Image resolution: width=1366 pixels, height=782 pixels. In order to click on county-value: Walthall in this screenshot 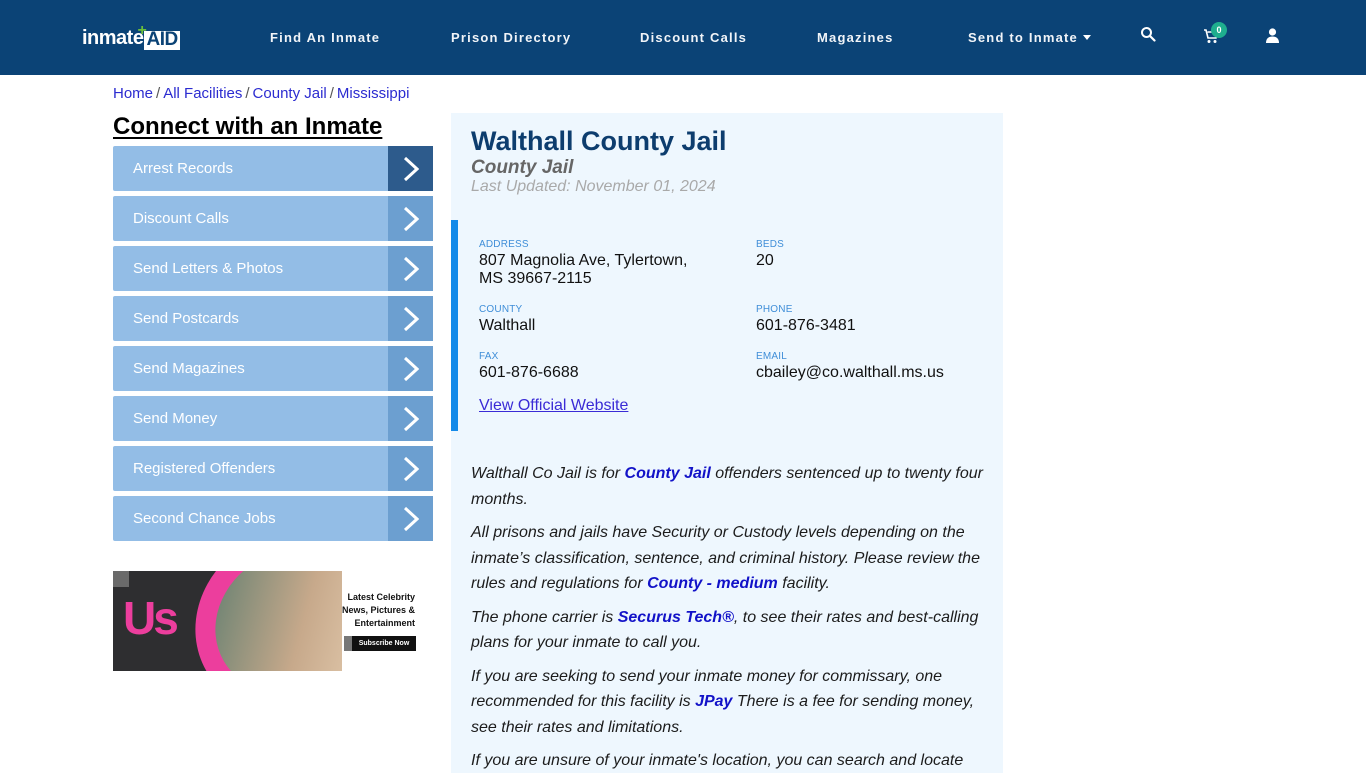, I will do `click(507, 325)`.